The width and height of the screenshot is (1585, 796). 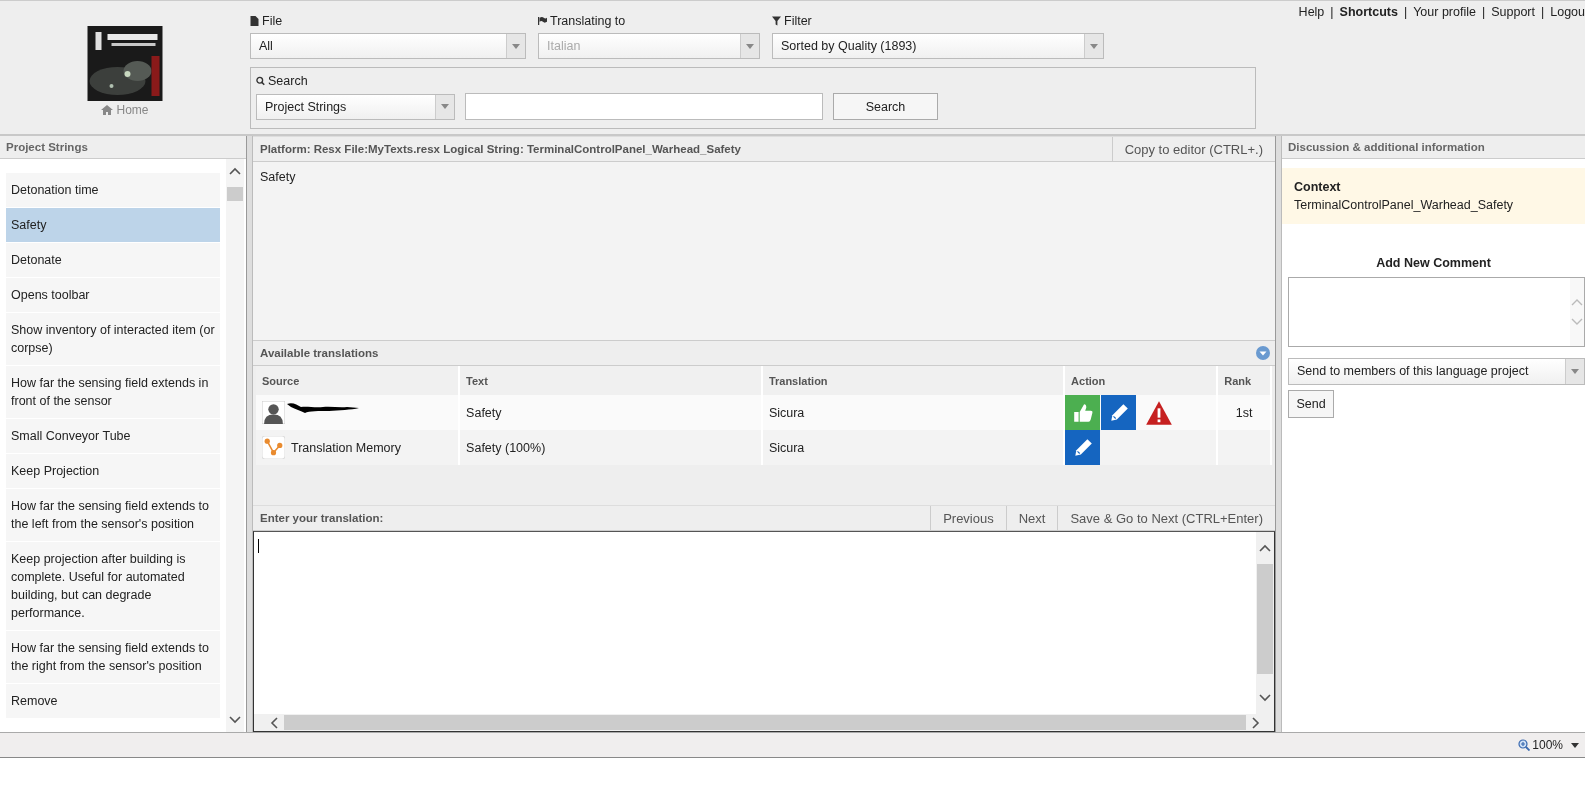 What do you see at coordinates (1158, 412) in the screenshot?
I see `warning-icon` at bounding box center [1158, 412].